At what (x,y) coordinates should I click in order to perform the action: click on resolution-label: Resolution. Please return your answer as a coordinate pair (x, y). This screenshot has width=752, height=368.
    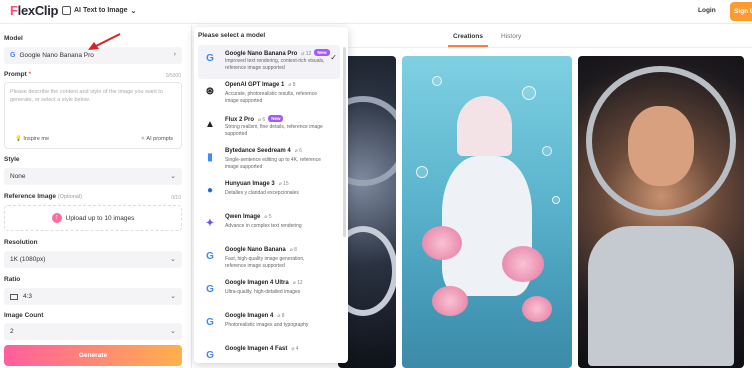
    Looking at the image, I should click on (21, 242).